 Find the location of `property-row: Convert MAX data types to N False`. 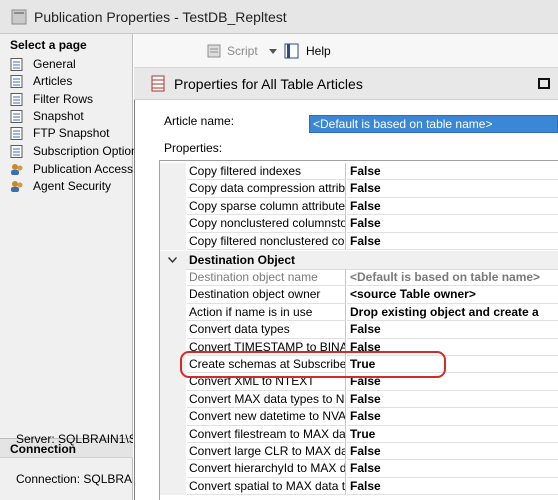

property-row: Convert MAX data types to N False is located at coordinates (359, 399).